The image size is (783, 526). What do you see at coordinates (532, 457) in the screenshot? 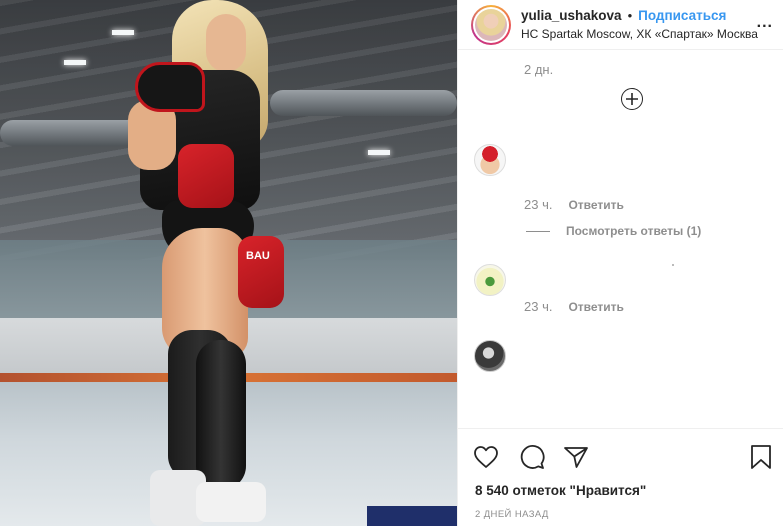
I see `comment-icon` at bounding box center [532, 457].